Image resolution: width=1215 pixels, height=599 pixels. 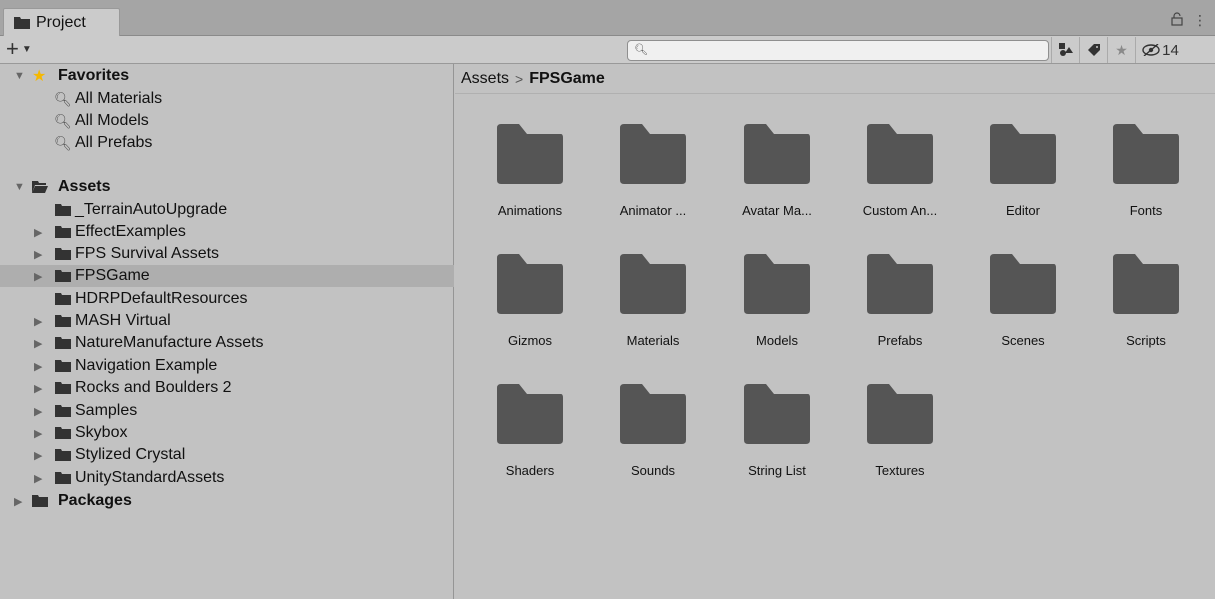 I want to click on tree-item-hdrpdefaultresources: HDRPDefaultResources, so click(x=227, y=299).